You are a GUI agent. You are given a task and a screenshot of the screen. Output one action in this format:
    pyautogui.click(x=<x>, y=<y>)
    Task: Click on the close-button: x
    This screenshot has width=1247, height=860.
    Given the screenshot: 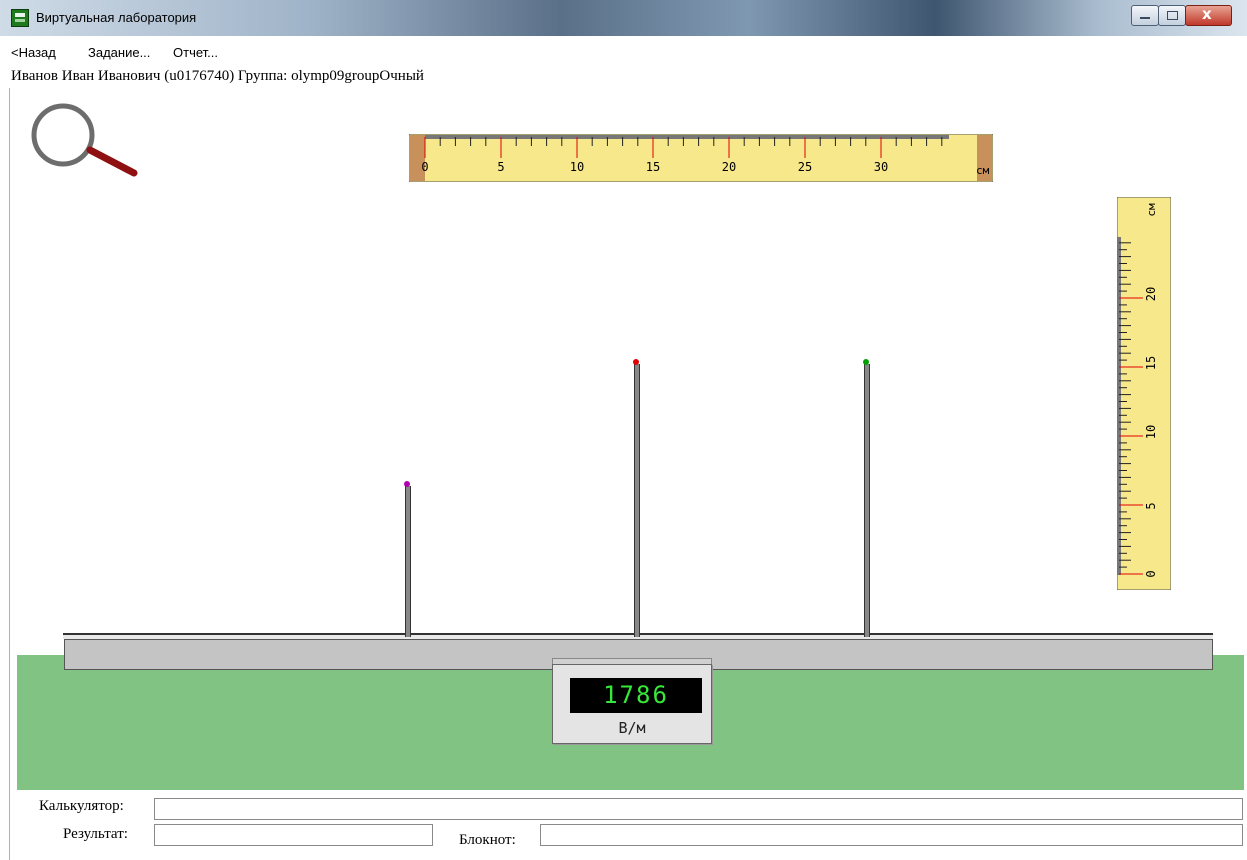 What is the action you would take?
    pyautogui.click(x=1208, y=15)
    